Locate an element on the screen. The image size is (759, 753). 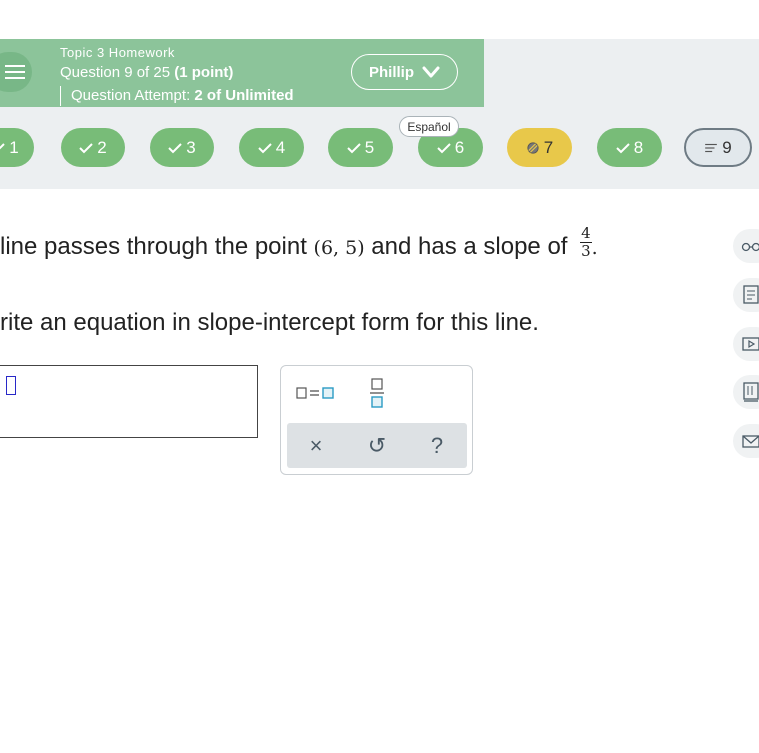
undo-icon: ↺ is located at coordinates (377, 445).